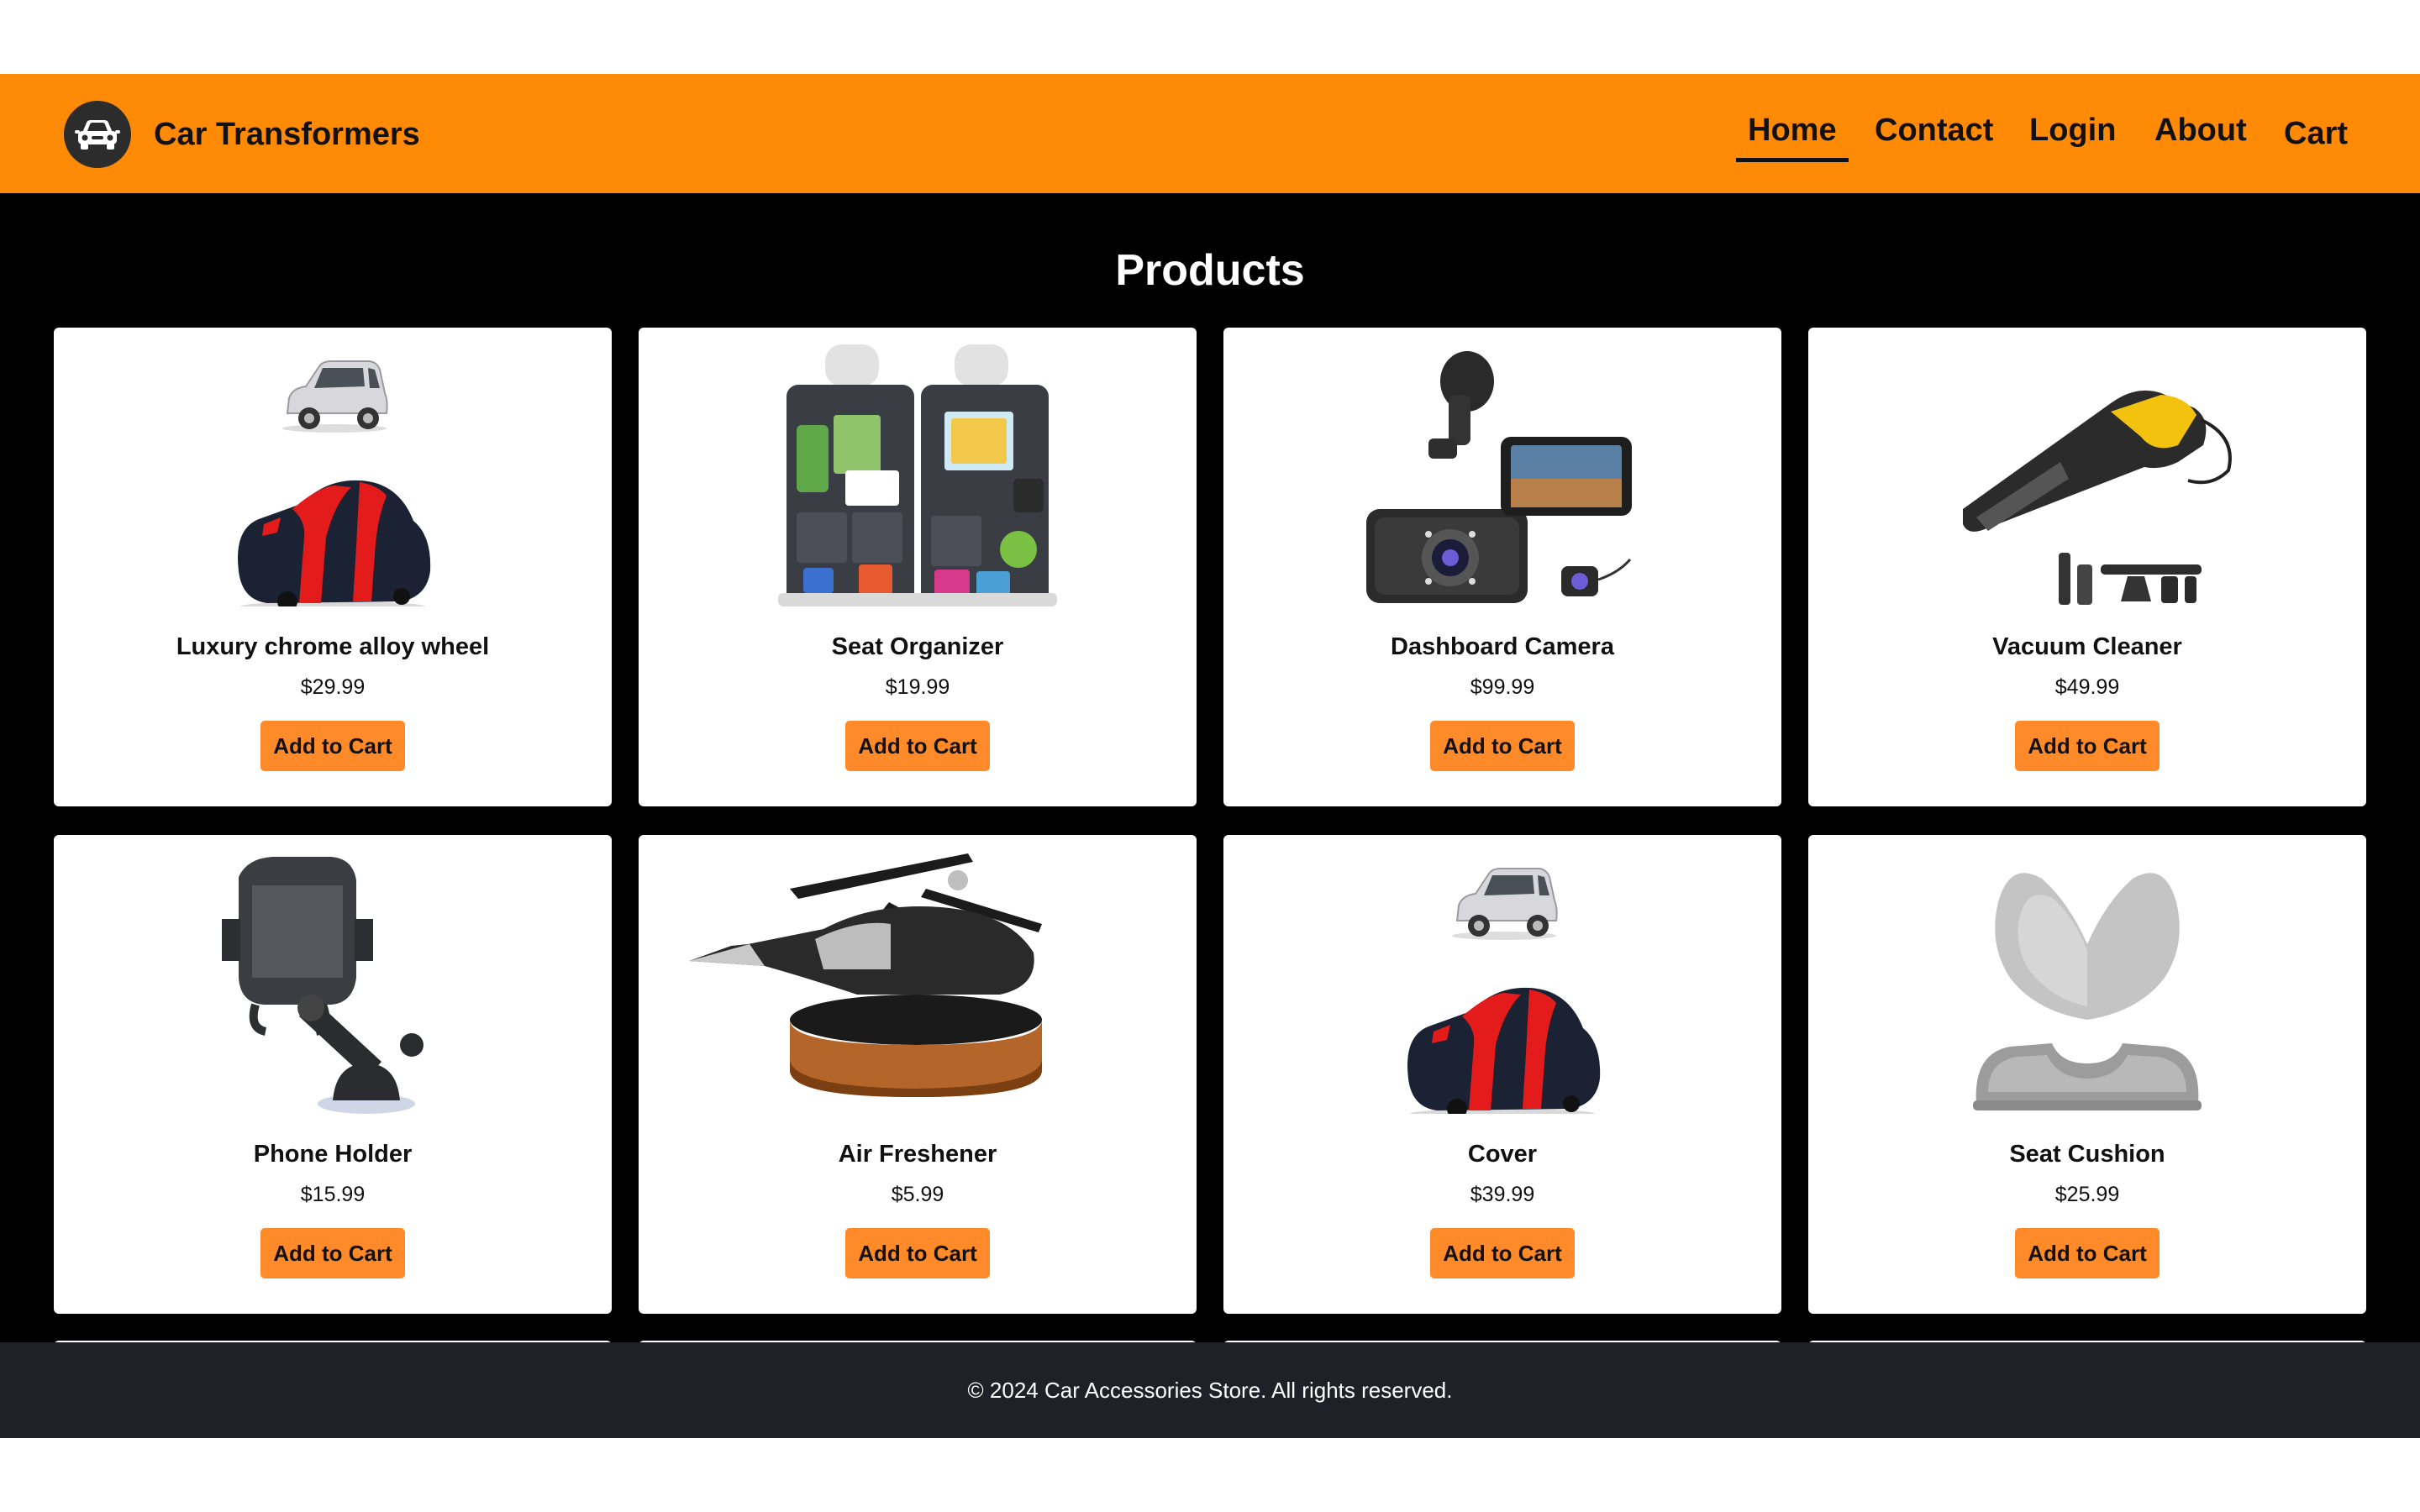 Image resolution: width=2420 pixels, height=1512 pixels. What do you see at coordinates (333, 646) in the screenshot?
I see `product-name: Luxury chrome alloy wheel` at bounding box center [333, 646].